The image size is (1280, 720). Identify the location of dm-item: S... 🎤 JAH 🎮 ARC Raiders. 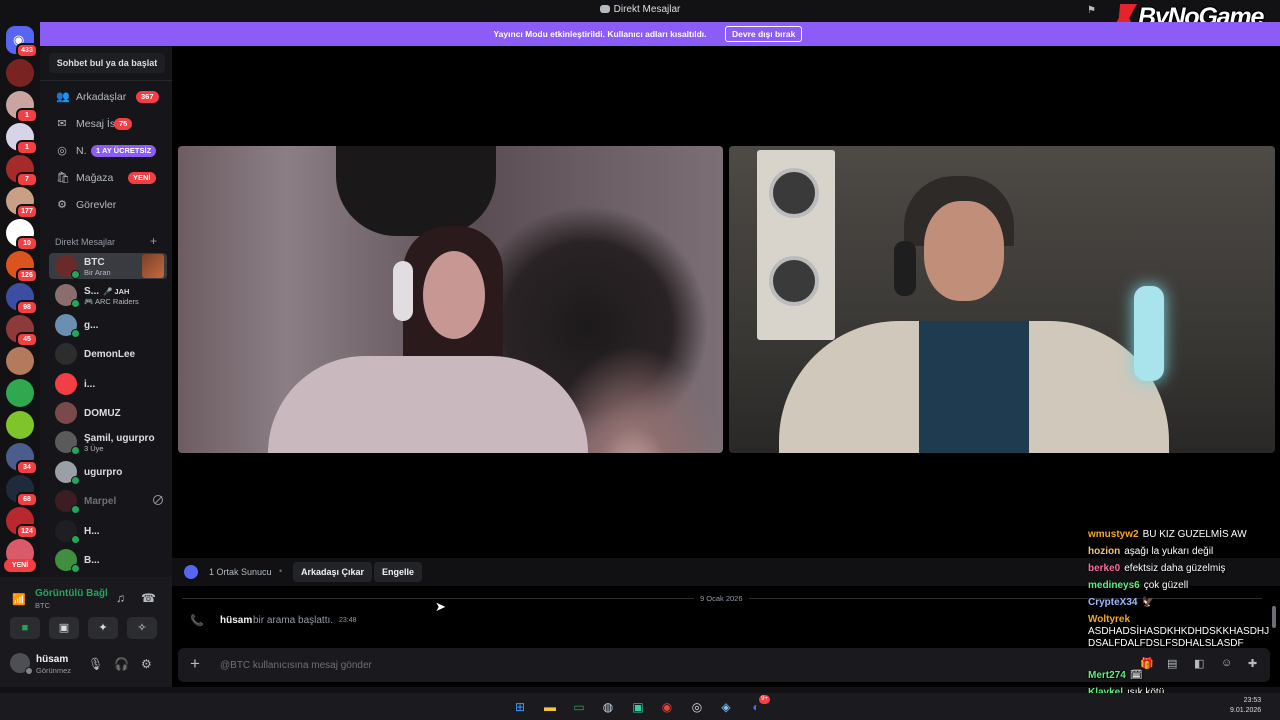
(108, 295).